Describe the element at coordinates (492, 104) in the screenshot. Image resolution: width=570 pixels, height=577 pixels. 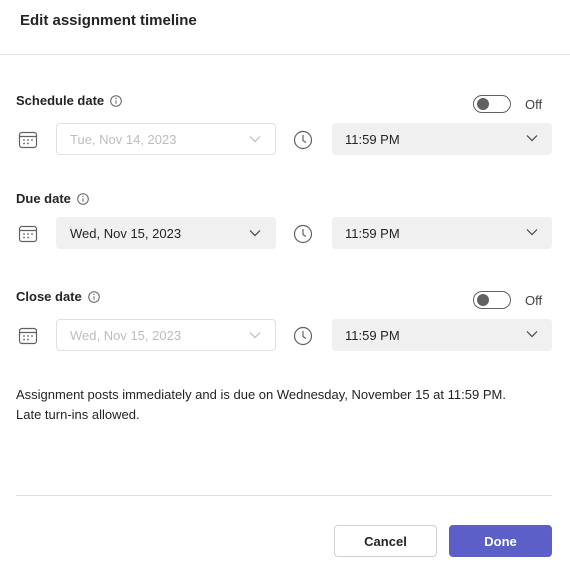
I see `schedule-toggle` at that location.